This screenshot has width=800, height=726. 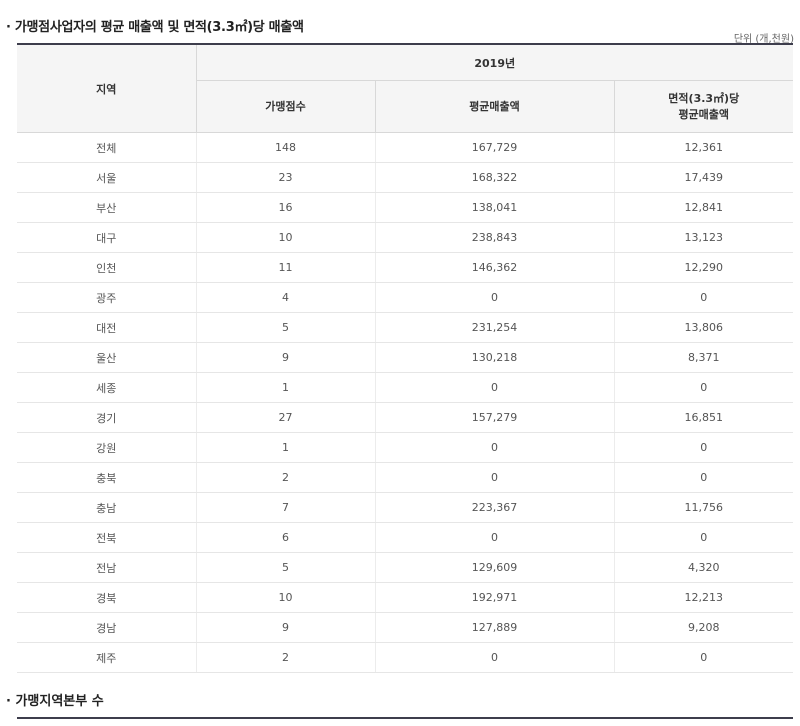 I want to click on cell-region: 세종, so click(x=106, y=387).